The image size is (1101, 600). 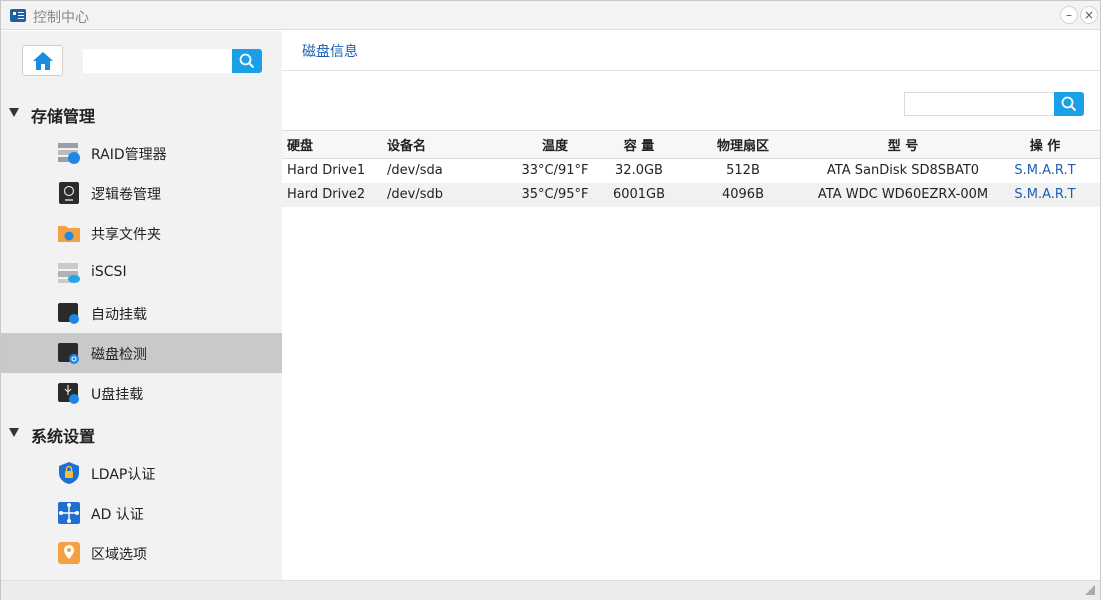 What do you see at coordinates (18, 15) in the screenshot?
I see `control-center-icon` at bounding box center [18, 15].